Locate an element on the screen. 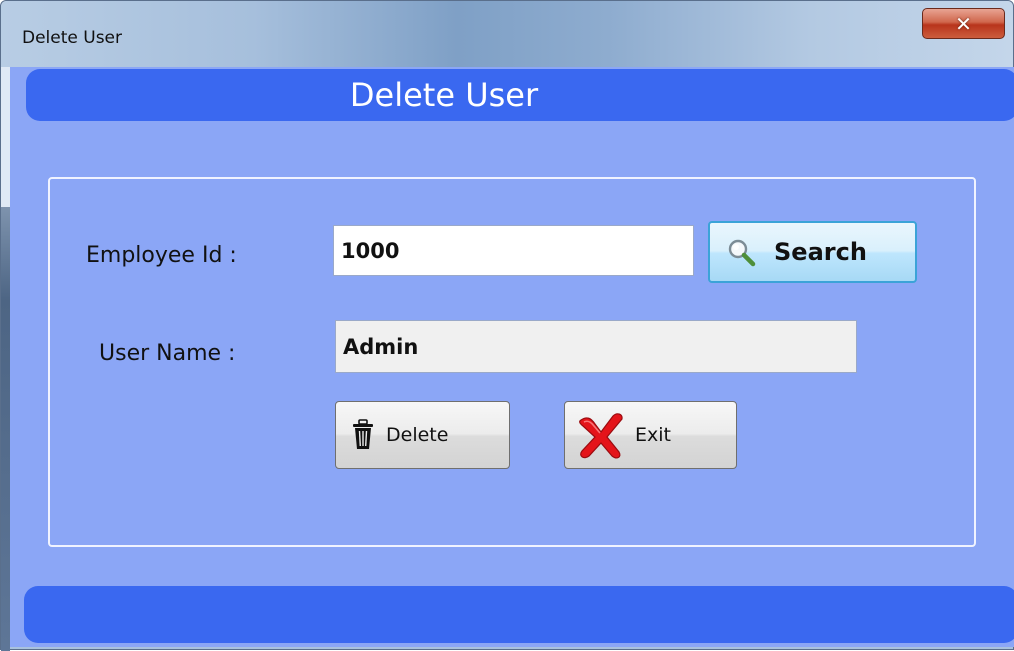 This screenshot has height=651, width=1014. header-title: Delete User is located at coordinates (444, 95).